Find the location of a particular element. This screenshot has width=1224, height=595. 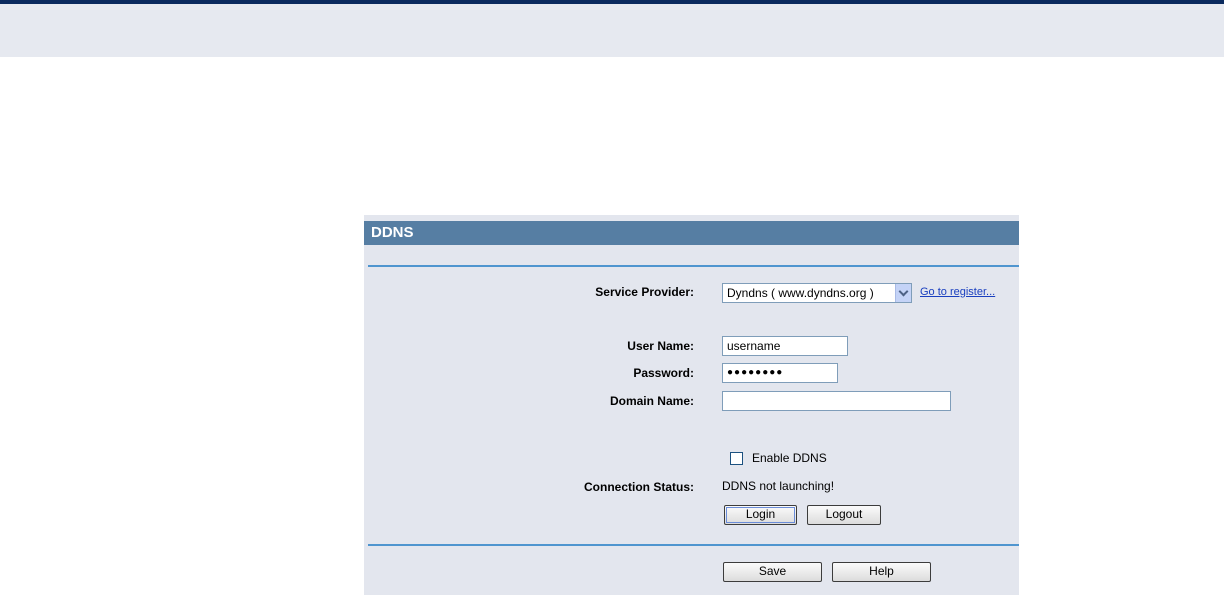

bottom-divider is located at coordinates (693, 545).